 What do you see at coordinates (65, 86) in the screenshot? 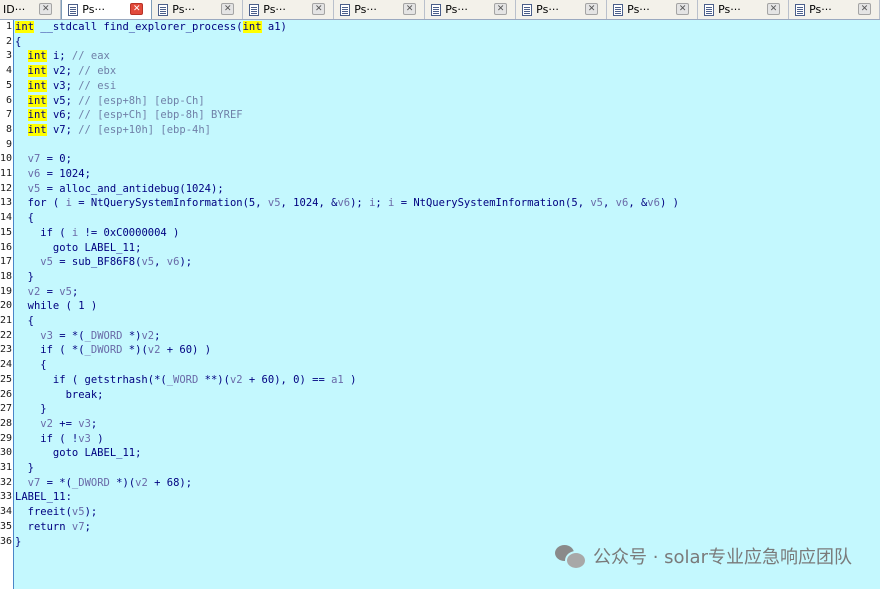
I see `code-line: int v3; // esi` at bounding box center [65, 86].